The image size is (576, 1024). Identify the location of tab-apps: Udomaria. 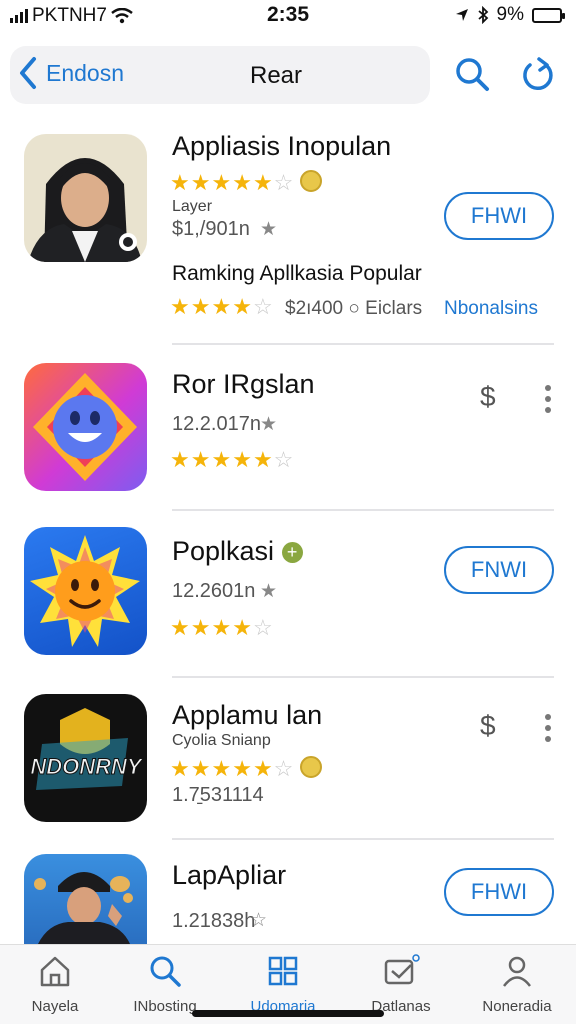
(283, 984).